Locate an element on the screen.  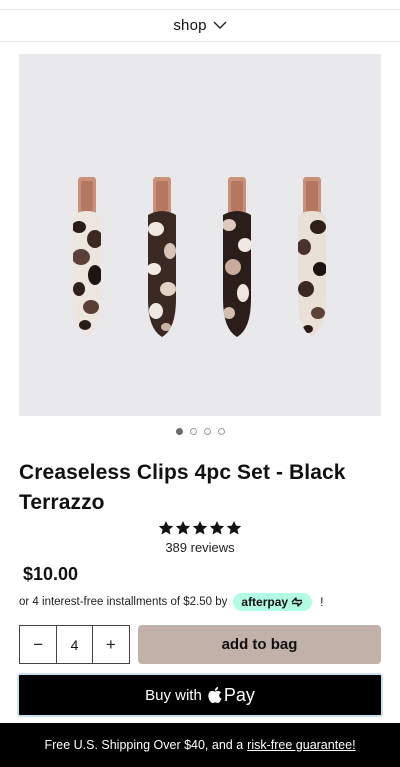
shipping-text: Free U.S. Shipping Over $40, and a is located at coordinates (144, 745).